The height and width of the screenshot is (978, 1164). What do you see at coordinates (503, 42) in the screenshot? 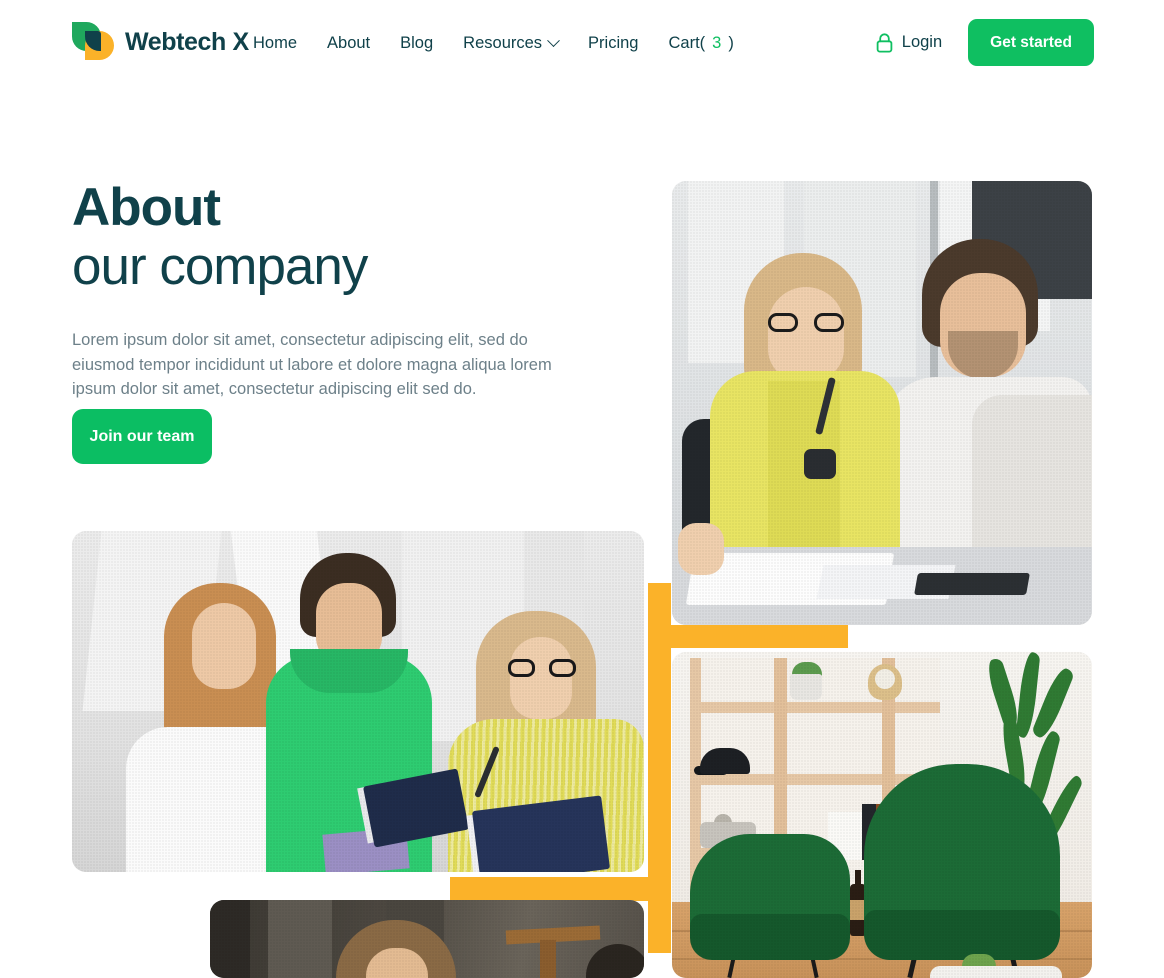
I see `nav-label: Resources` at bounding box center [503, 42].